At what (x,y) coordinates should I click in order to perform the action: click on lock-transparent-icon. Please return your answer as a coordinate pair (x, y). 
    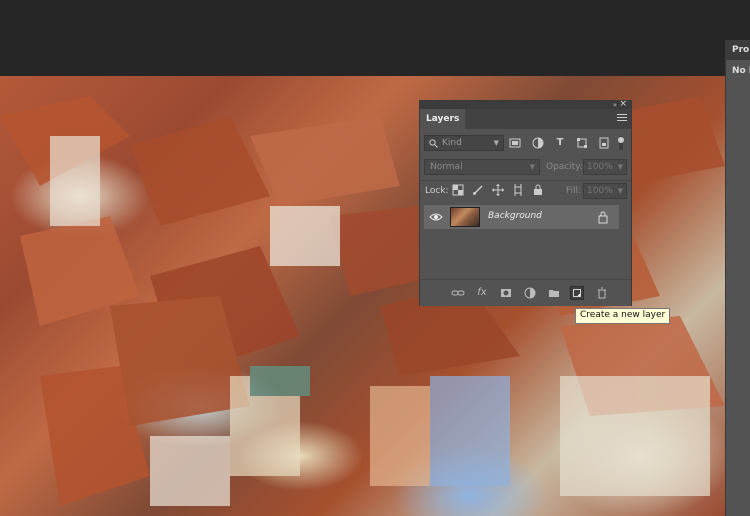
    Looking at the image, I should click on (458, 190).